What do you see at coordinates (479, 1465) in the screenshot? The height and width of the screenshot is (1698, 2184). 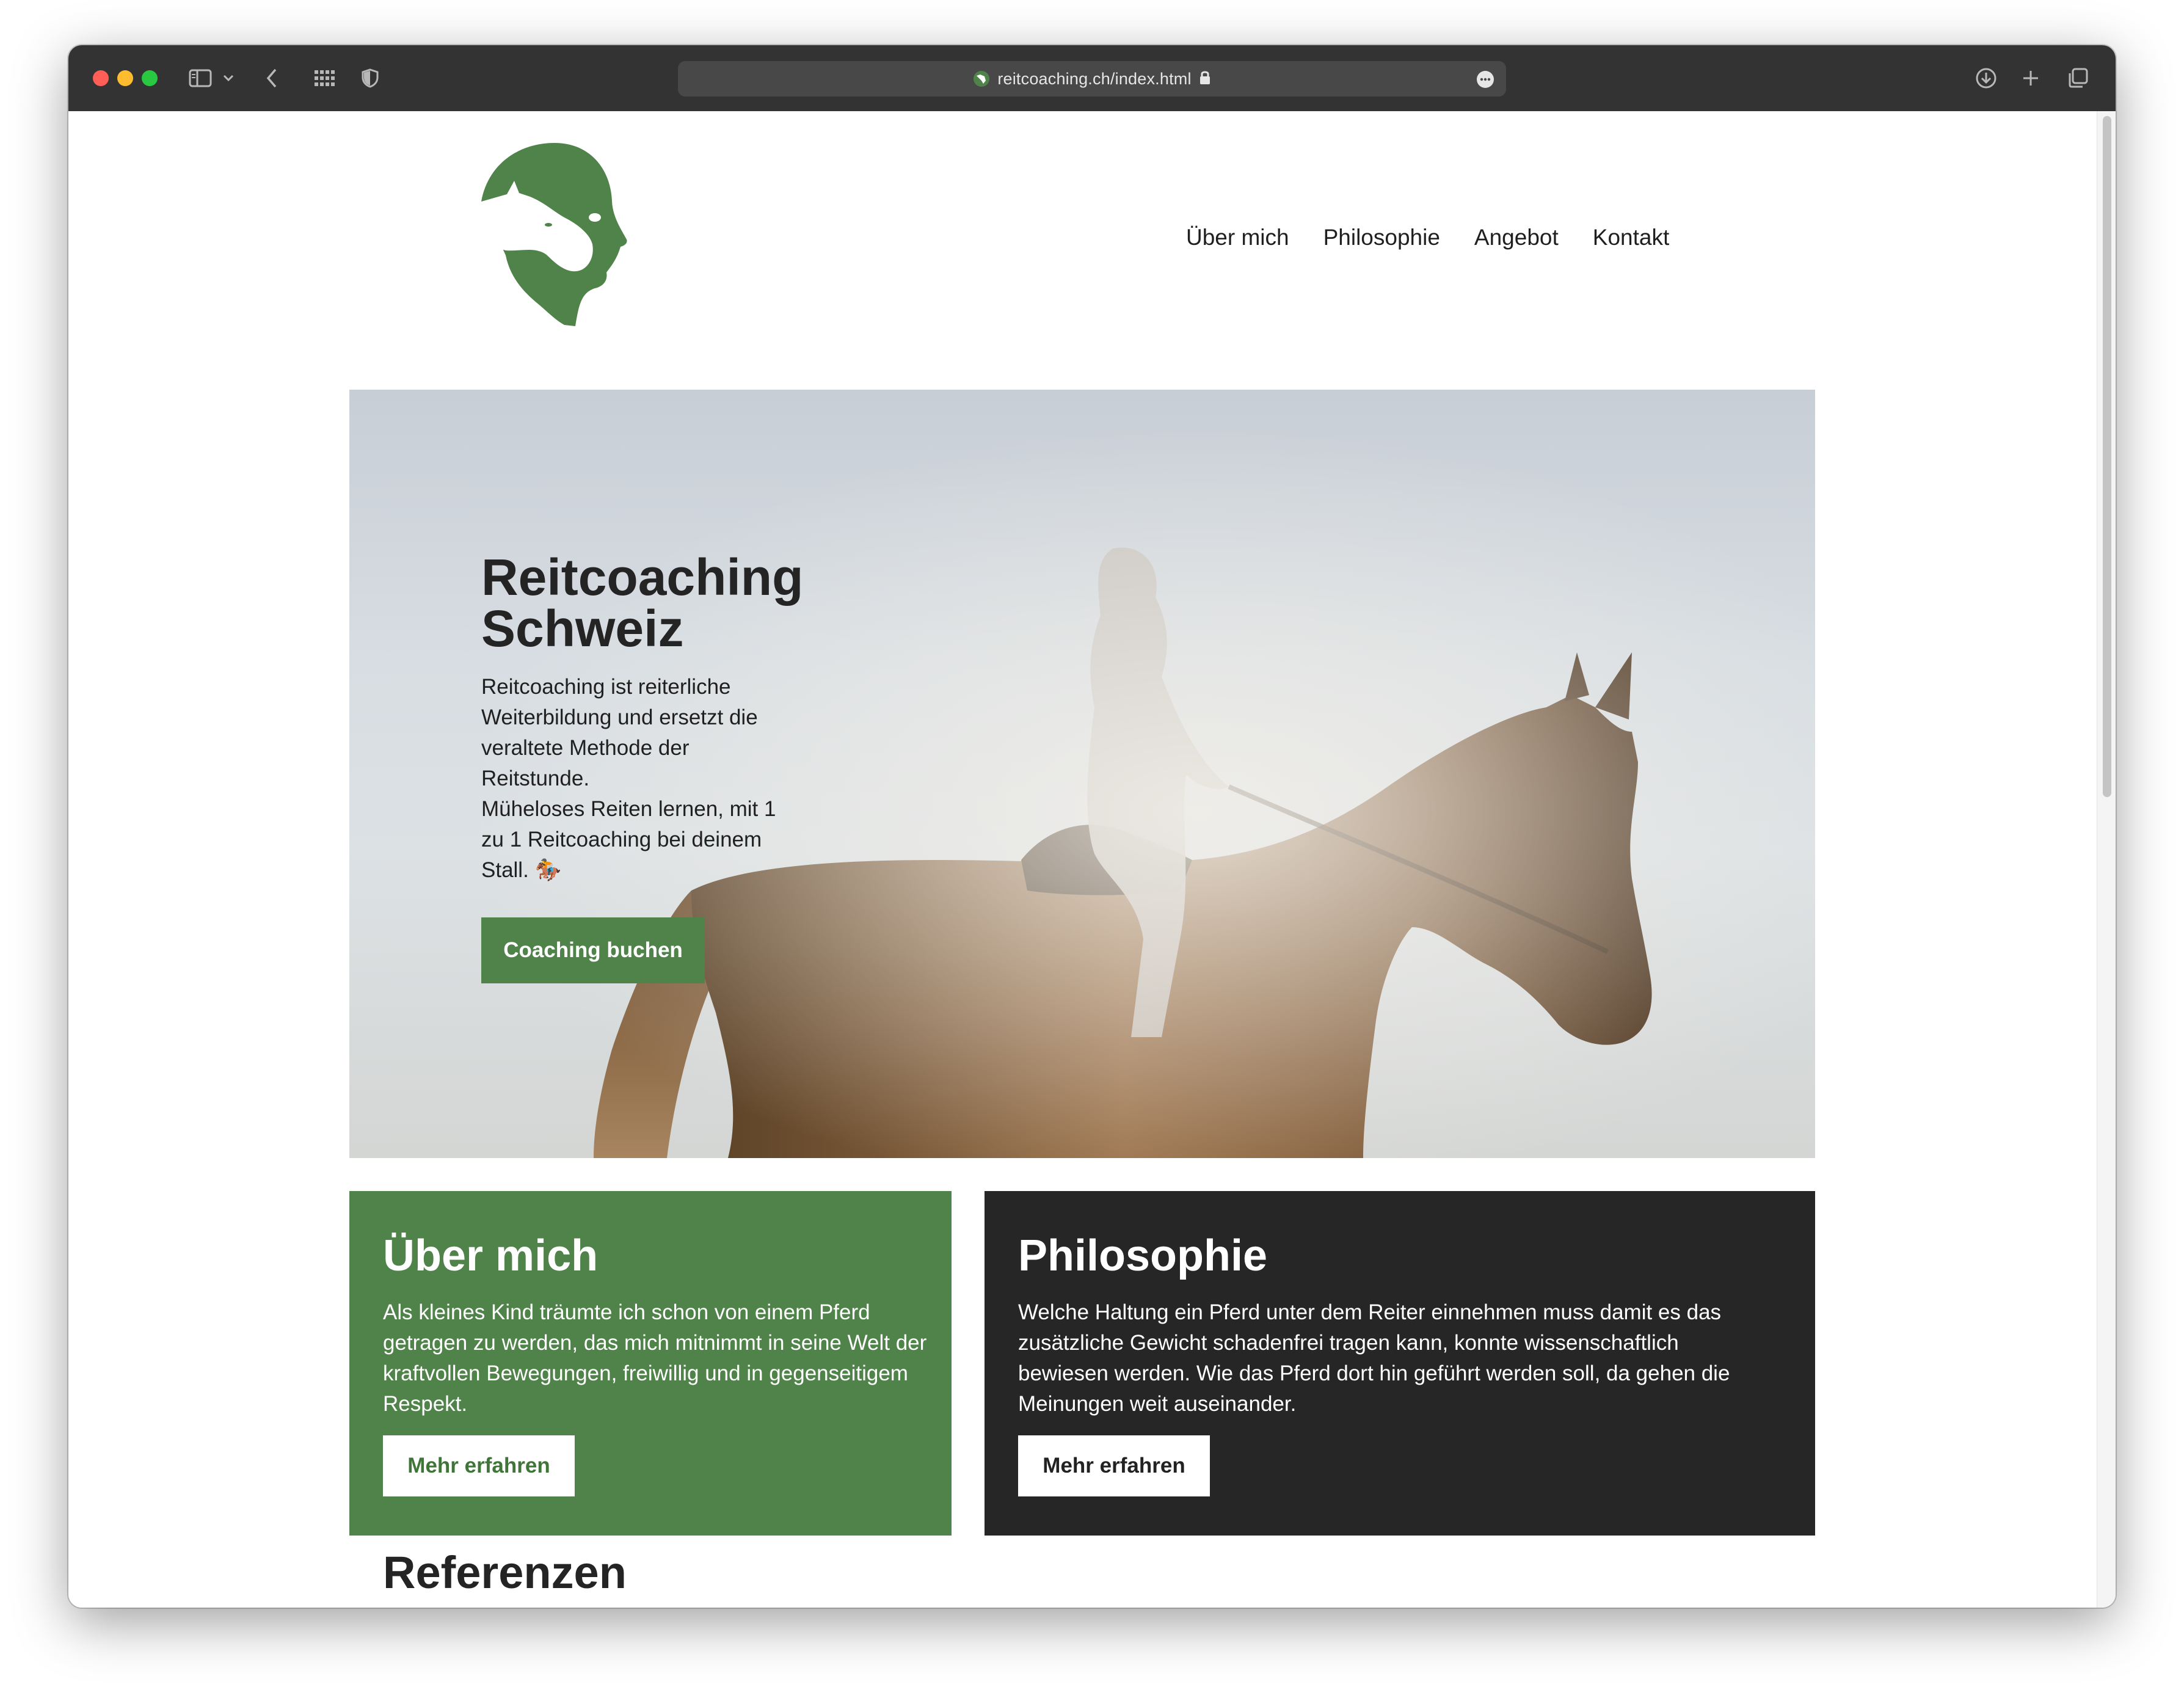 I see `about-more-button: Mehr erfahren` at bounding box center [479, 1465].